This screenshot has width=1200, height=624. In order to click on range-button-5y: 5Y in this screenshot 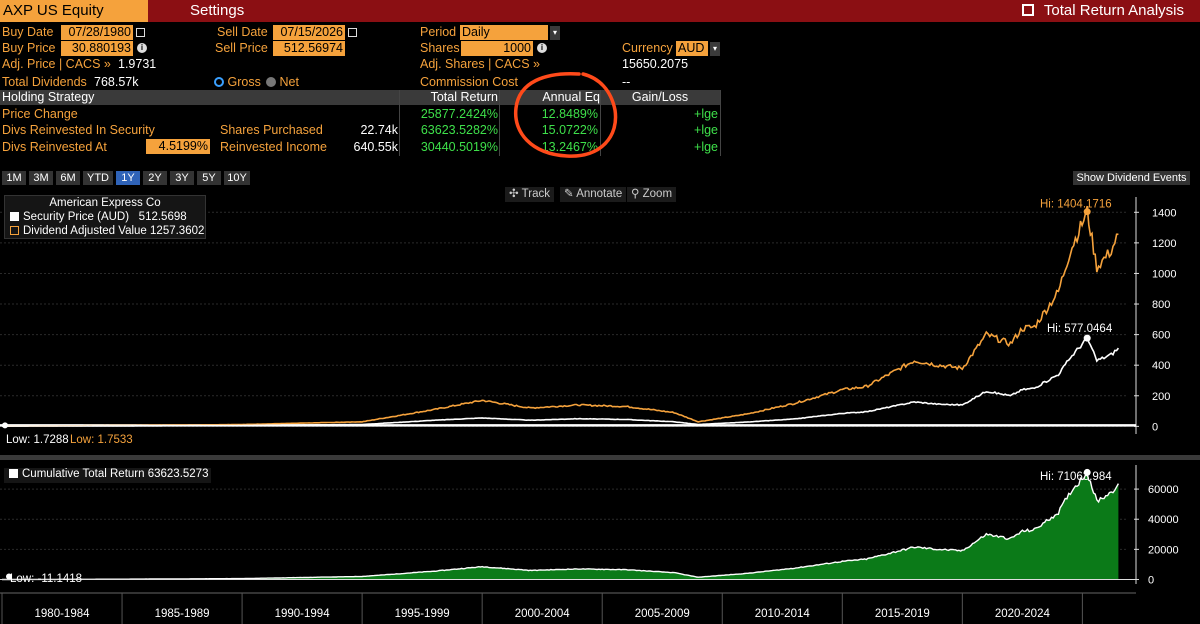, I will do `click(209, 178)`.